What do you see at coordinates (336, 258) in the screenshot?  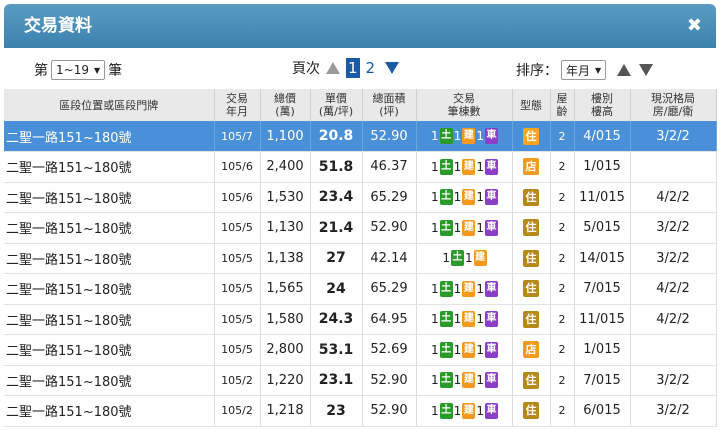 I see `unit-price-cell: 27` at bounding box center [336, 258].